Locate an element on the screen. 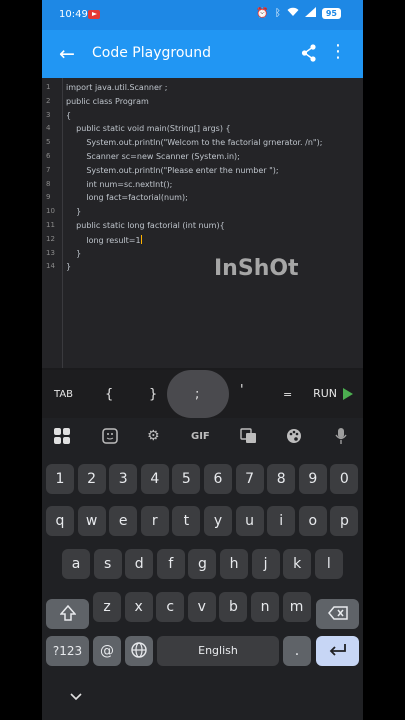 The image size is (405, 720). code-line: 10 } is located at coordinates (202, 212).